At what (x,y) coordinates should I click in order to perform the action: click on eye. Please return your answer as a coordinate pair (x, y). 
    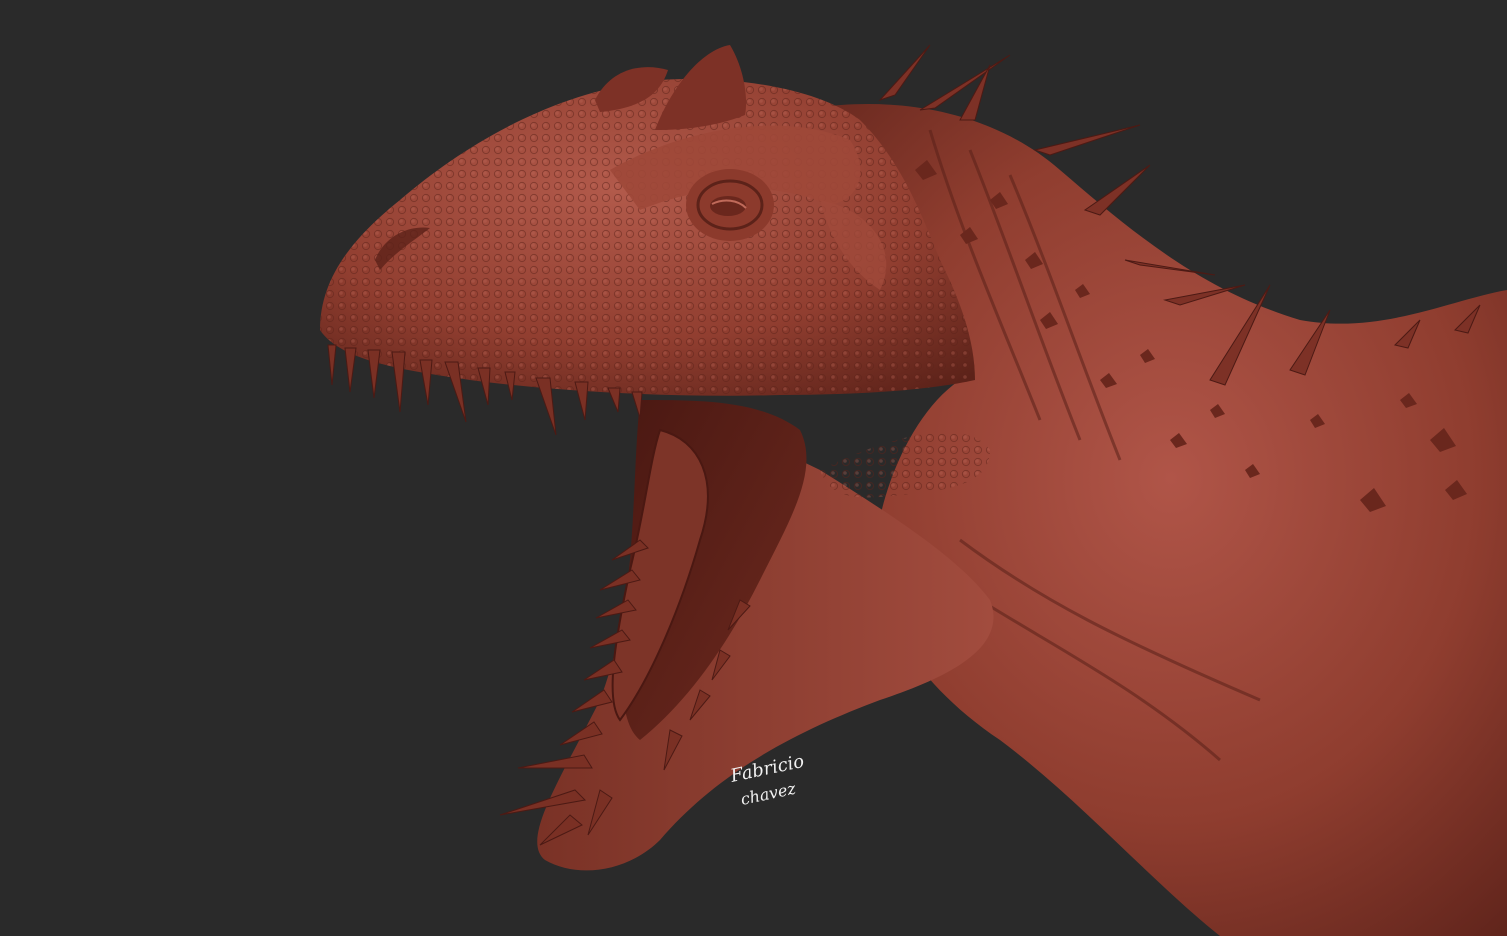
    Looking at the image, I should click on (730, 205).